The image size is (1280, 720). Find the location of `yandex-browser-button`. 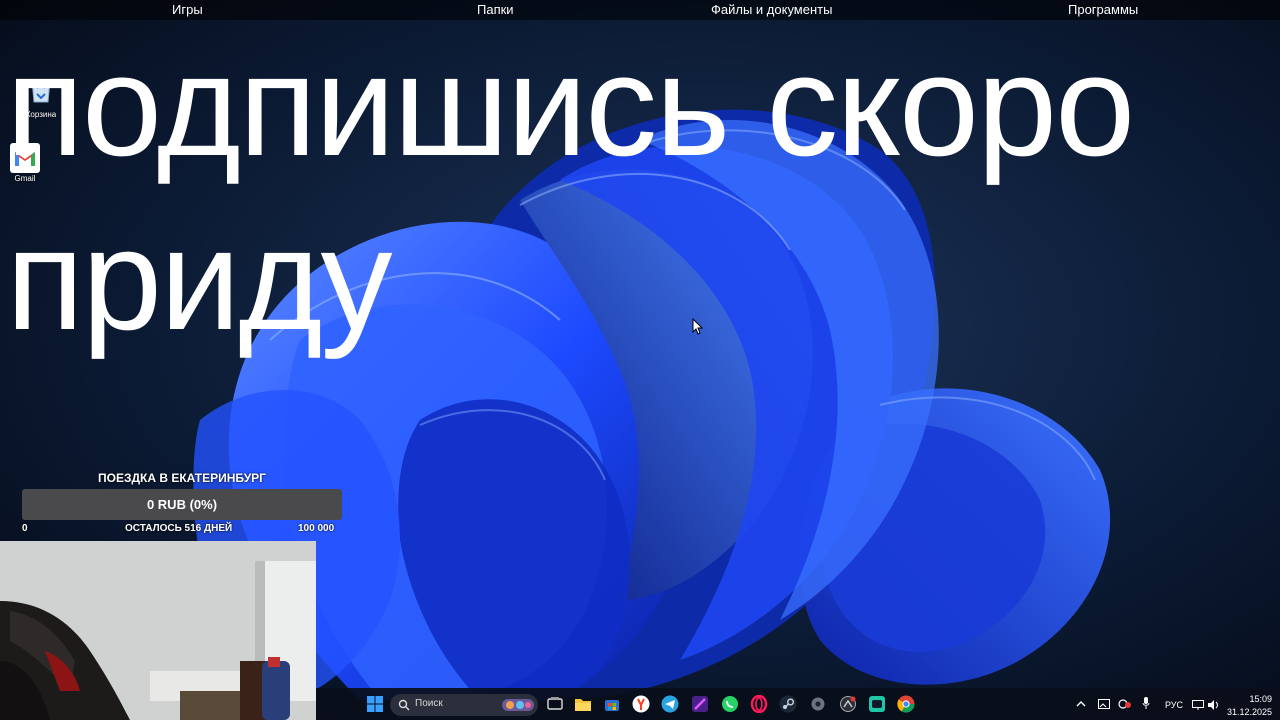

yandex-browser-button is located at coordinates (641, 704).